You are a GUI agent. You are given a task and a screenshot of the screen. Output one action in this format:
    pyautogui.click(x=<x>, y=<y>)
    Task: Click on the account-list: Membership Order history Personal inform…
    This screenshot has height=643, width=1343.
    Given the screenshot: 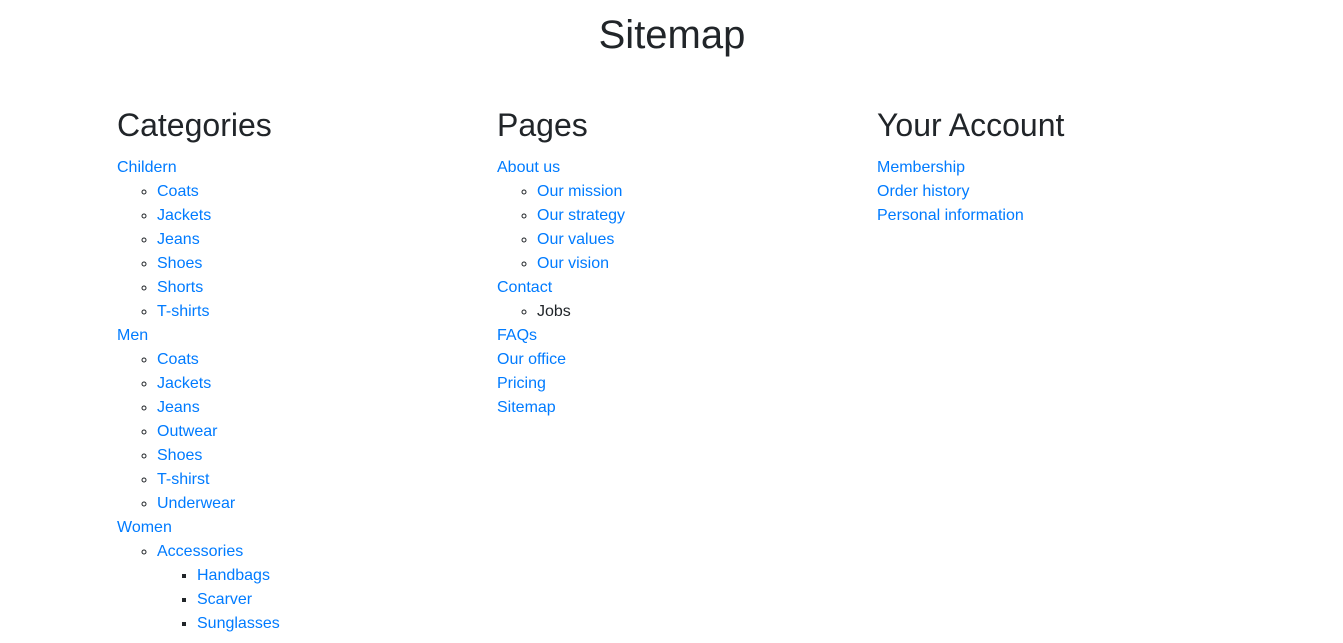 What is the action you would take?
    pyautogui.click(x=1059, y=192)
    